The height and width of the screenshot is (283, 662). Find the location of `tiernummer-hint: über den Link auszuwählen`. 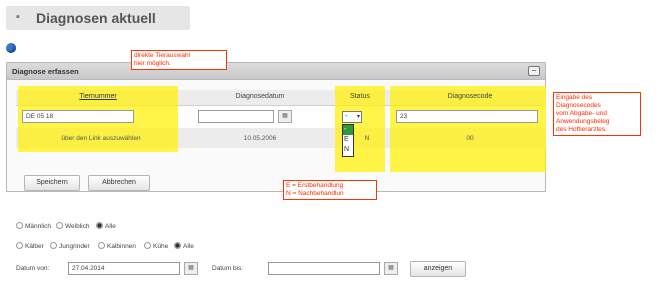

tiernummer-hint: über den Link auszuwählen is located at coordinates (101, 138).